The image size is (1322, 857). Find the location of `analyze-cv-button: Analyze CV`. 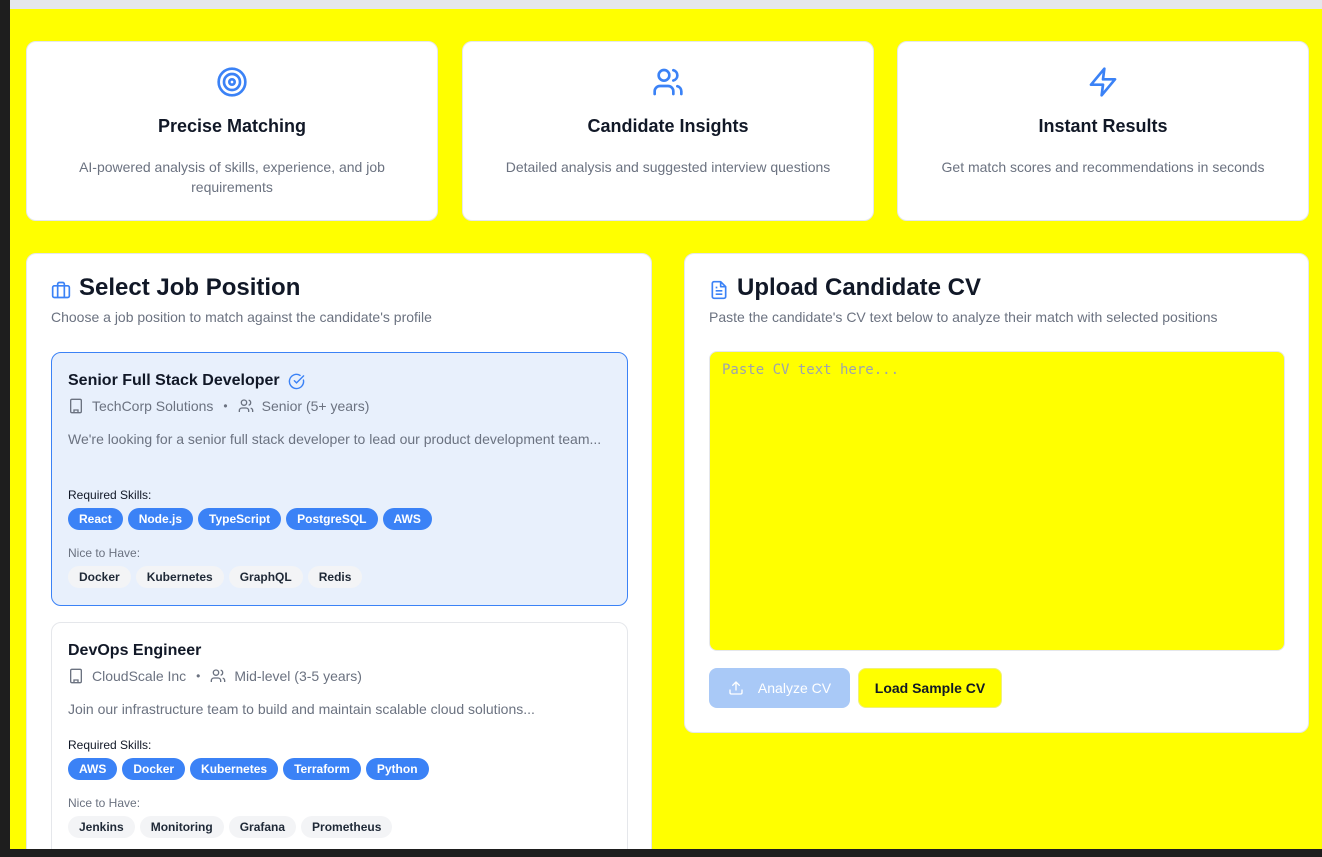

analyze-cv-button: Analyze CV is located at coordinates (779, 688).